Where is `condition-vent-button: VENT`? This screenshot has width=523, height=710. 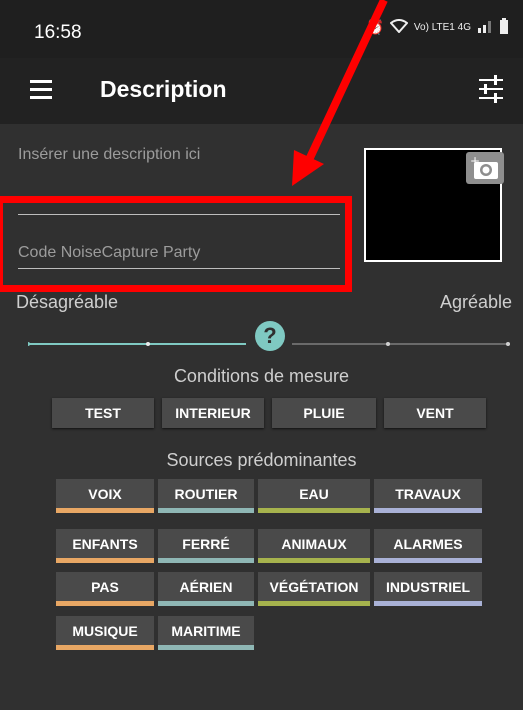
condition-vent-button: VENT is located at coordinates (435, 413).